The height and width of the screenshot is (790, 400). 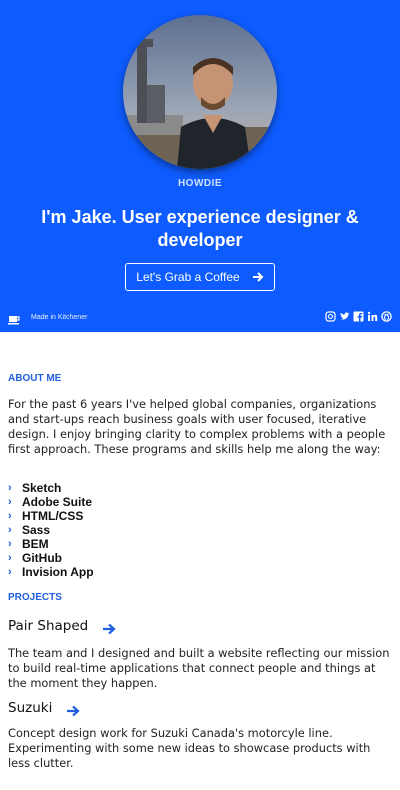 I want to click on skill-label: Adobe Suite, so click(x=57, y=502).